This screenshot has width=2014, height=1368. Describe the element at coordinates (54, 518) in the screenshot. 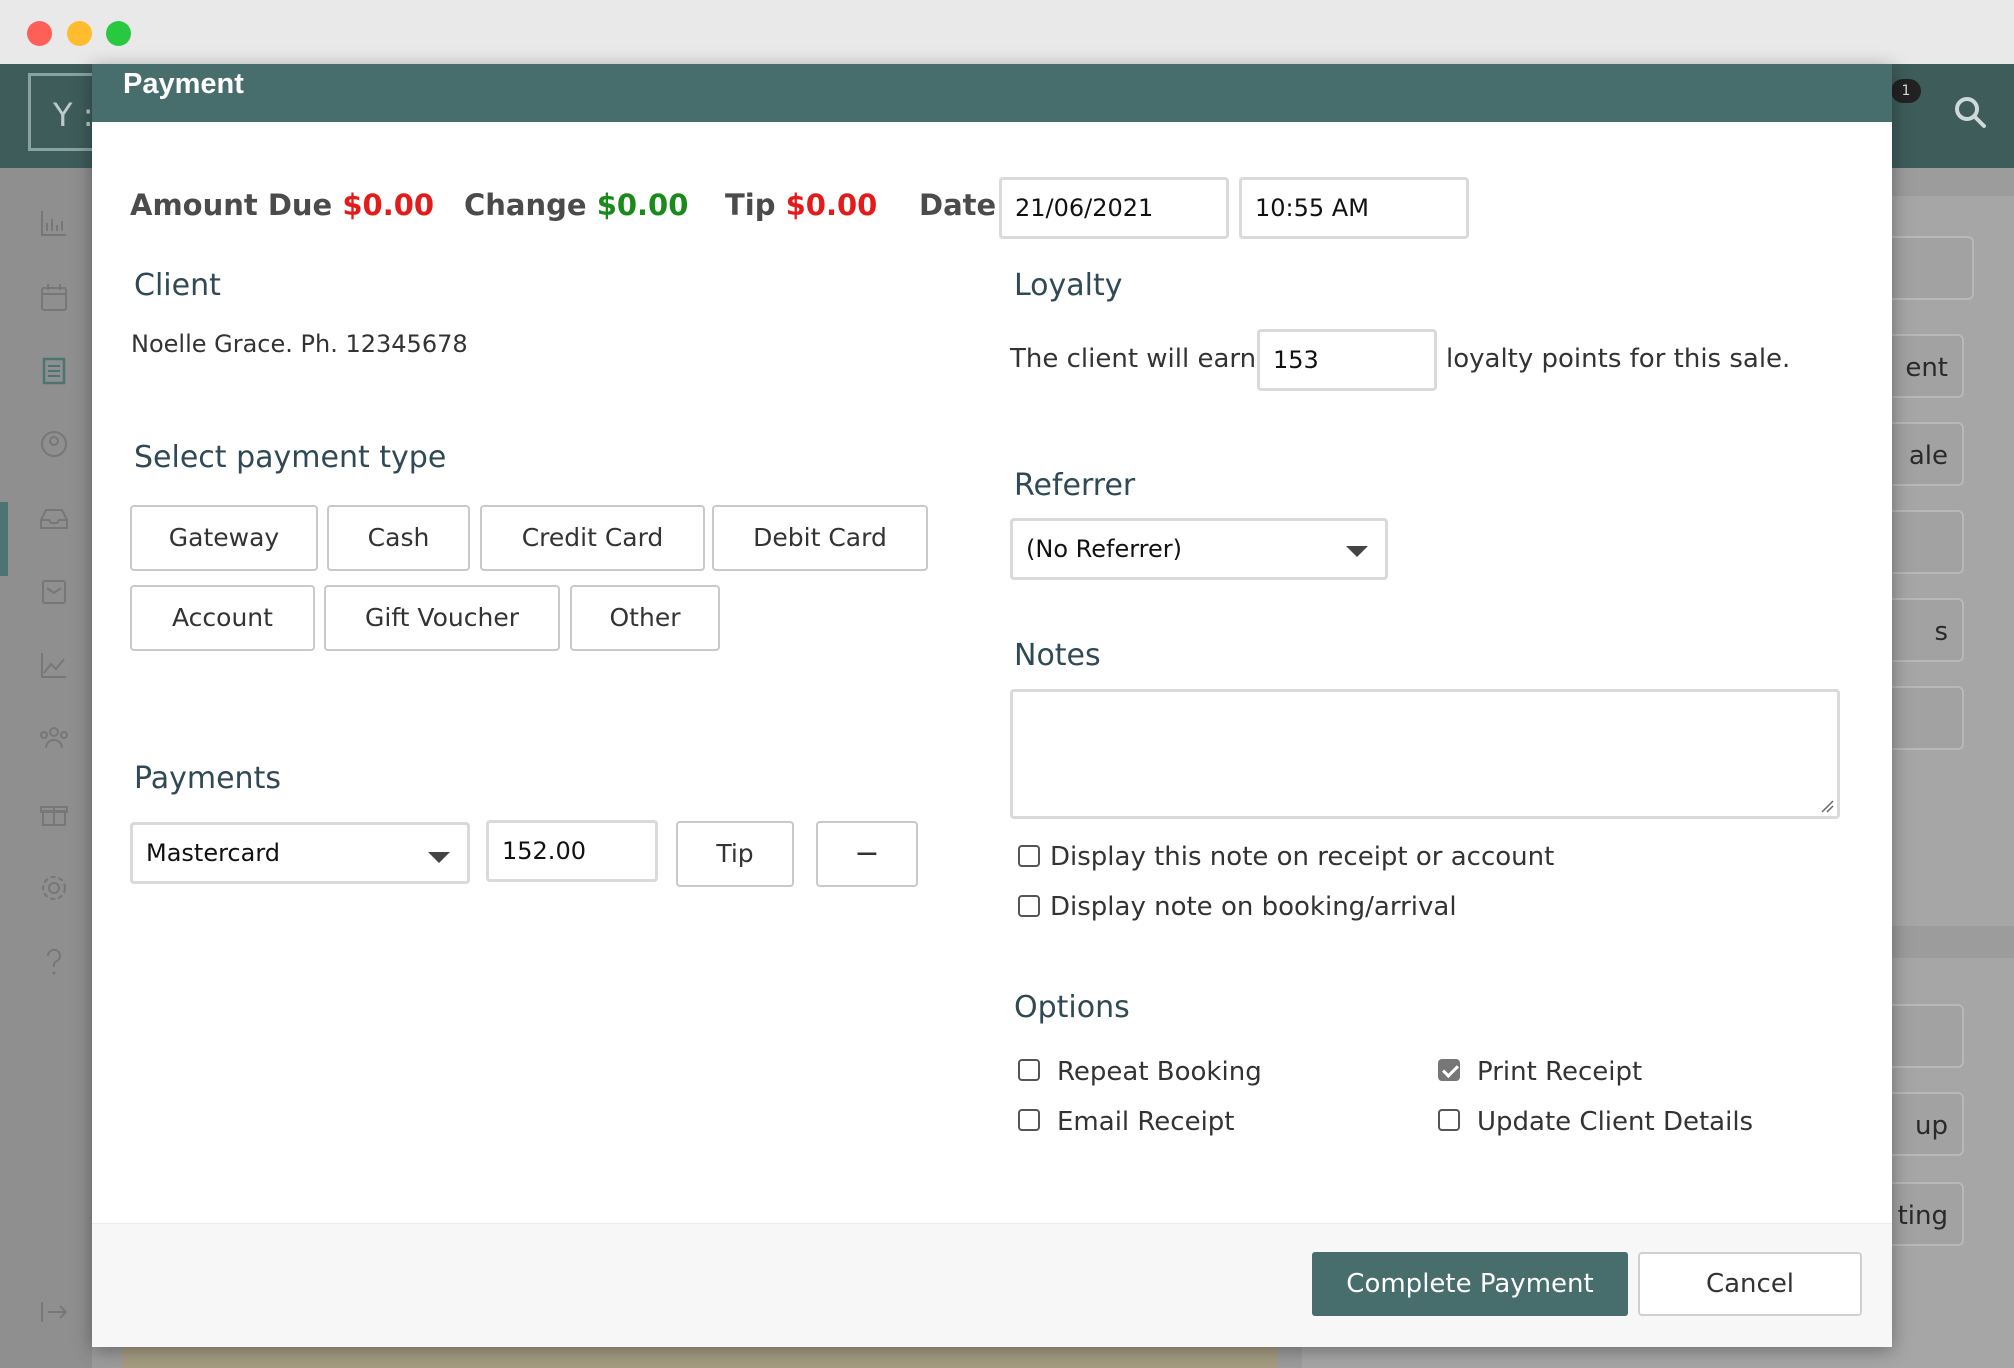

I see `inbox-icon` at that location.